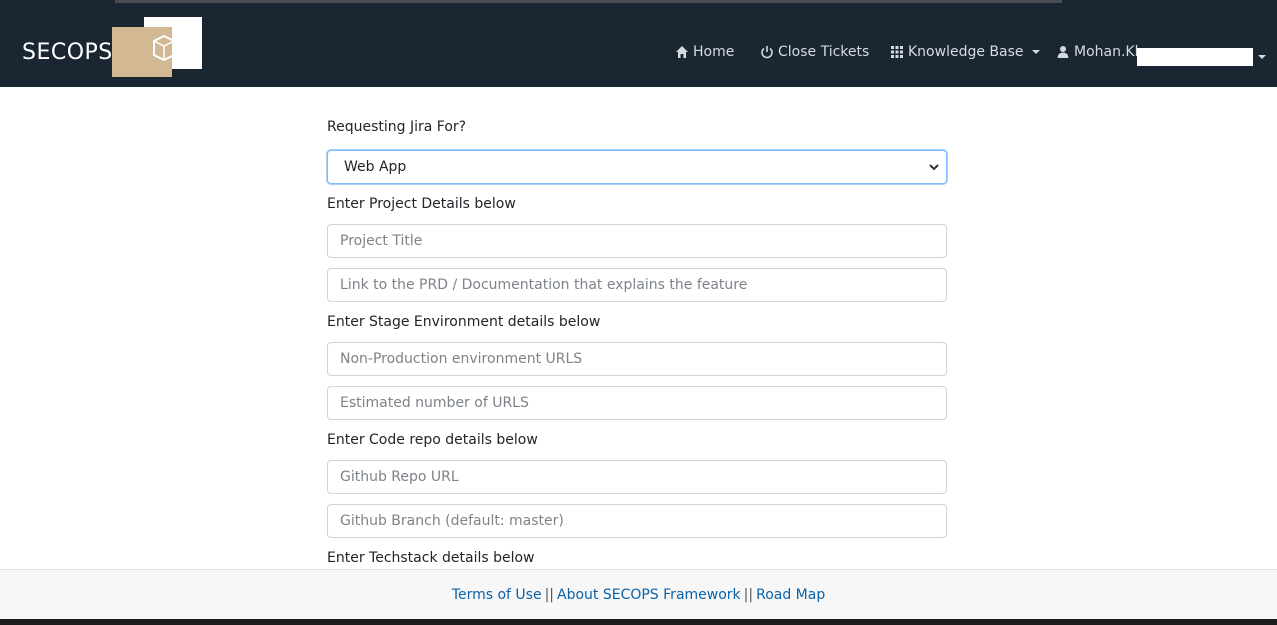 The image size is (1277, 625). What do you see at coordinates (164, 47) in the screenshot?
I see `logo-cube-icon` at bounding box center [164, 47].